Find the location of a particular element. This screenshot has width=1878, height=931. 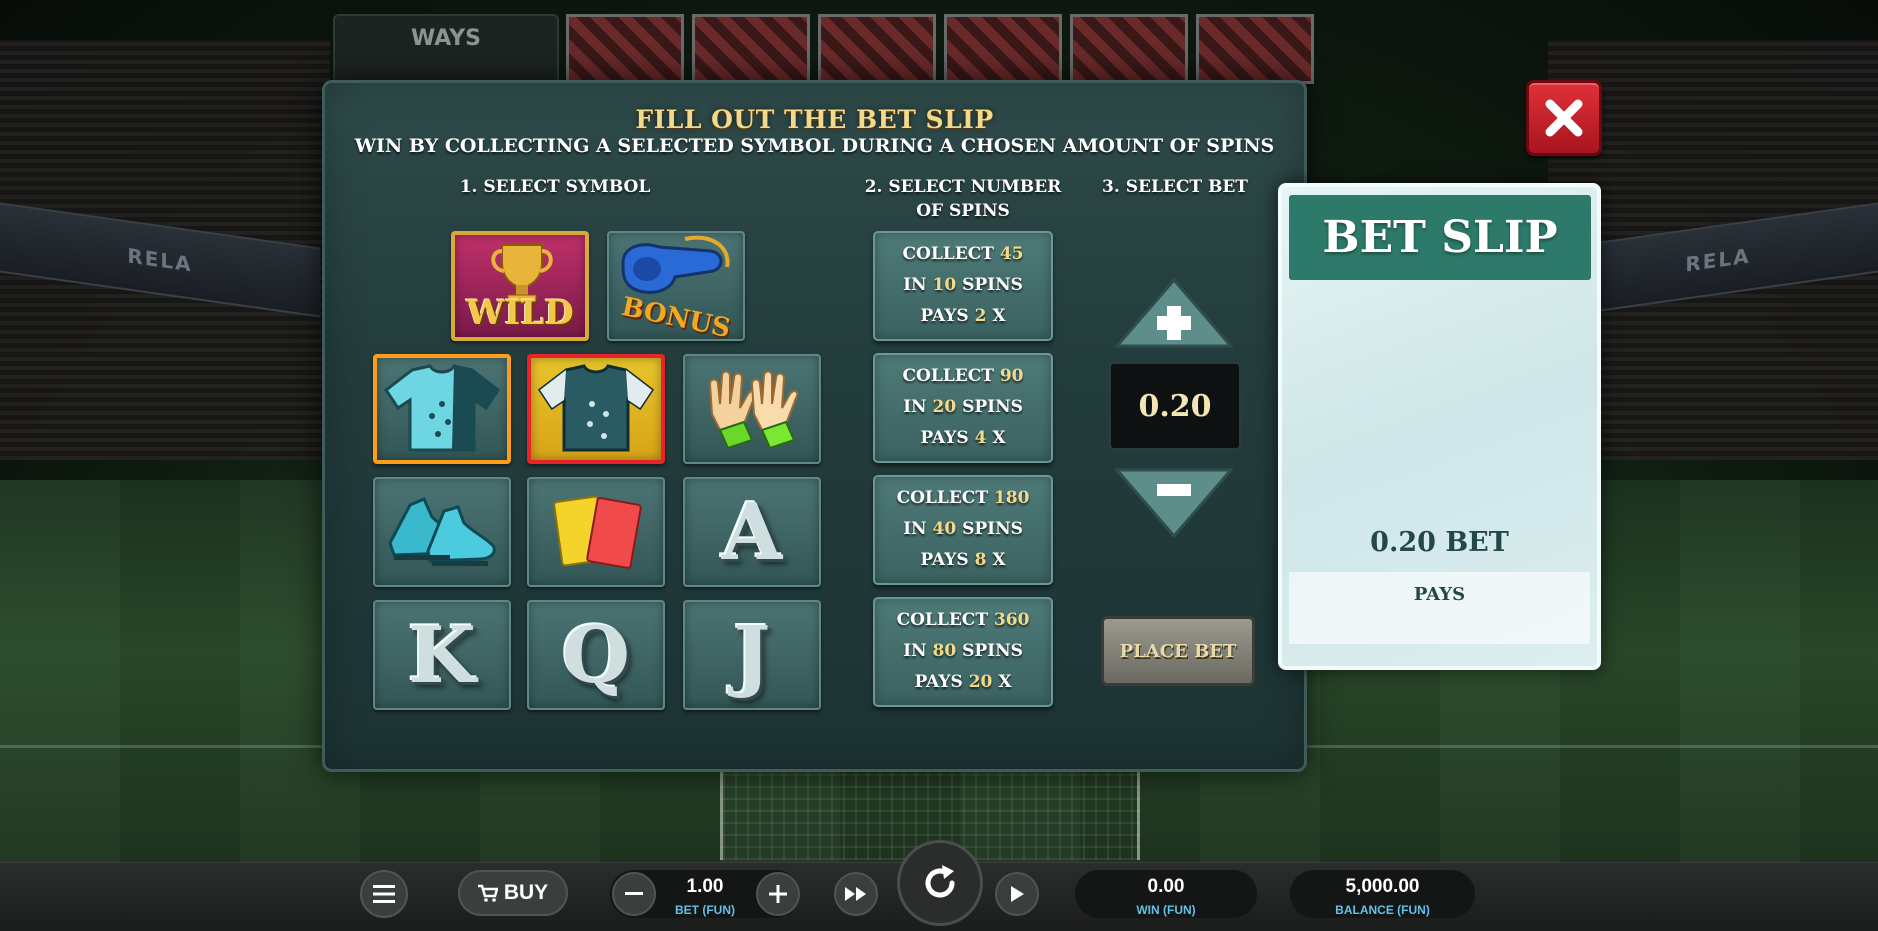

symbol-q-letter: Q is located at coordinates (596, 655).